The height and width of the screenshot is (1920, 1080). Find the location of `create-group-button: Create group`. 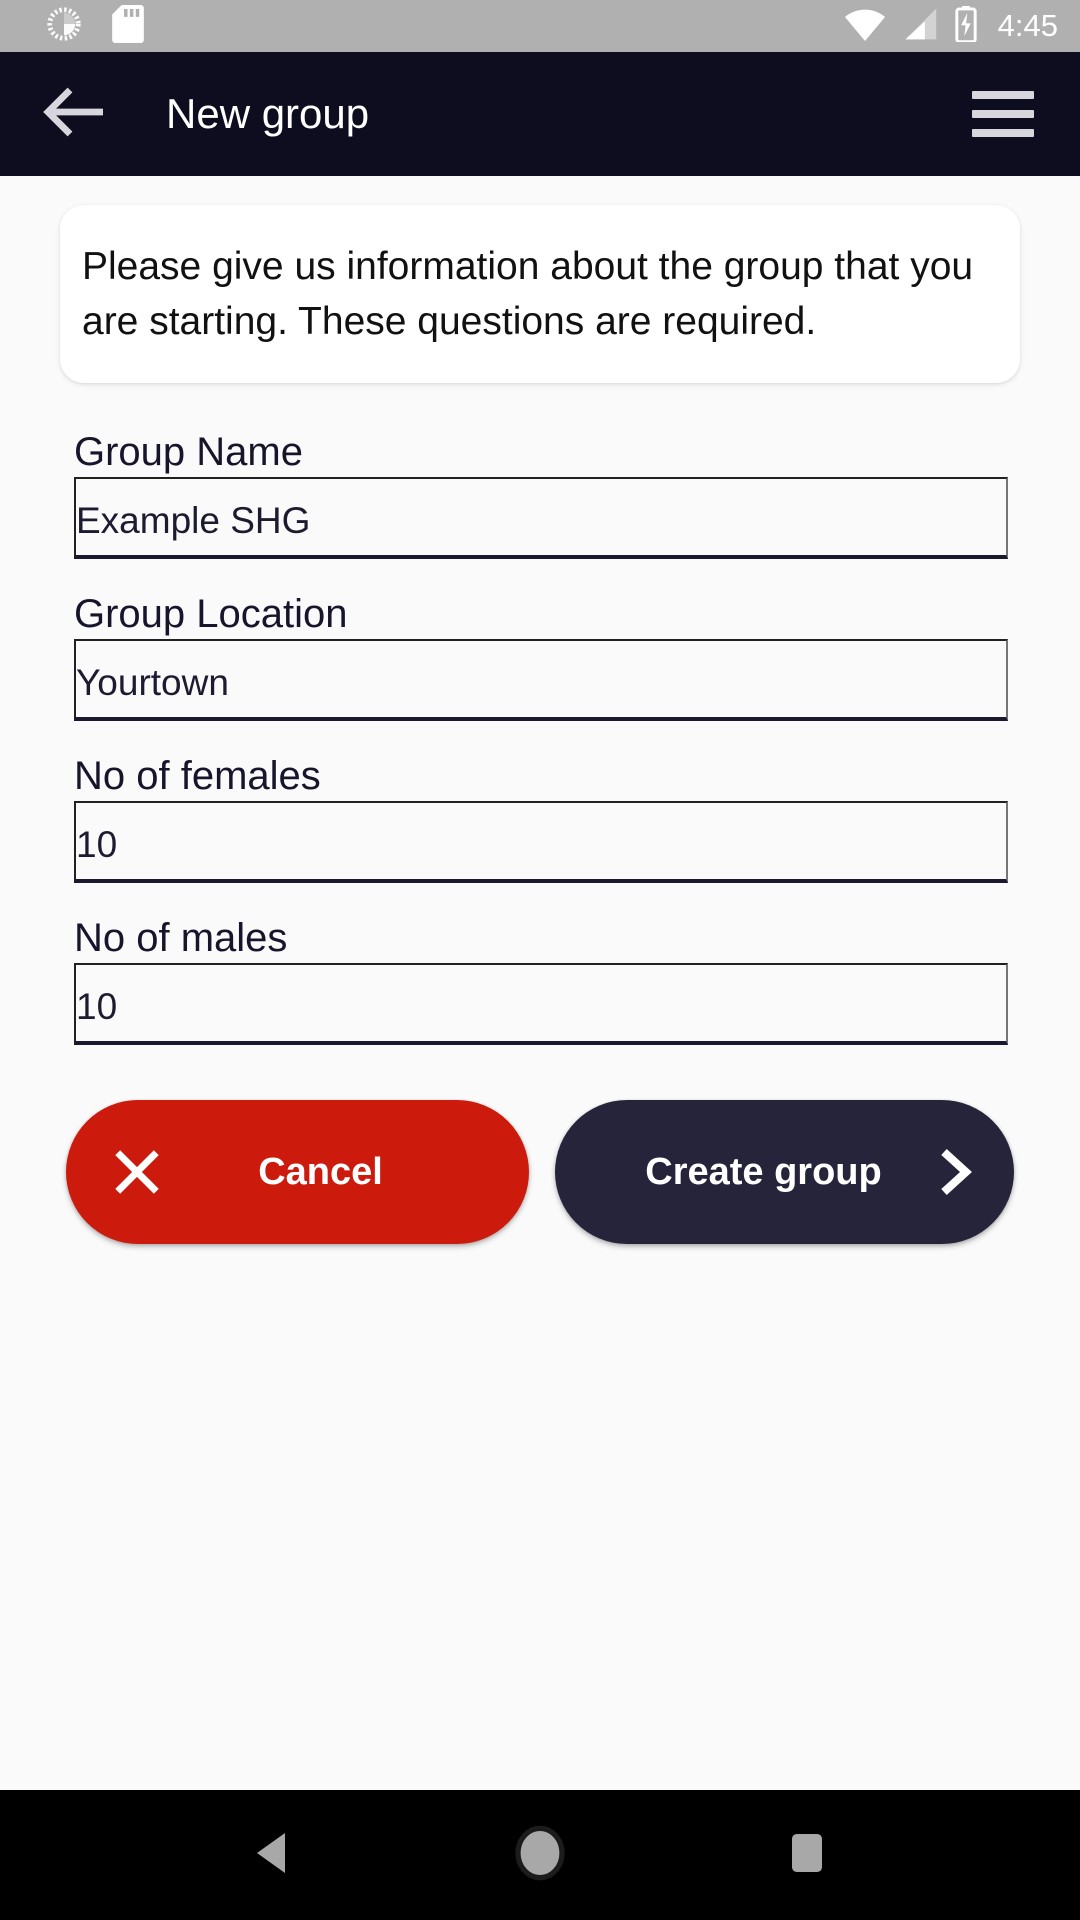

create-group-button: Create group is located at coordinates (784, 1172).